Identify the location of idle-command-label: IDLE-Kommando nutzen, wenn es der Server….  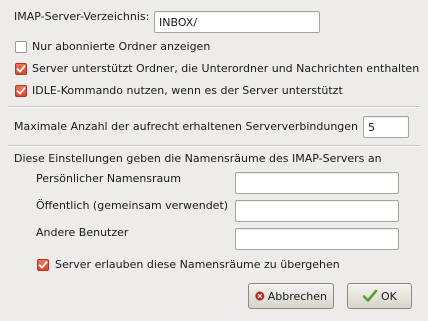
(187, 91).